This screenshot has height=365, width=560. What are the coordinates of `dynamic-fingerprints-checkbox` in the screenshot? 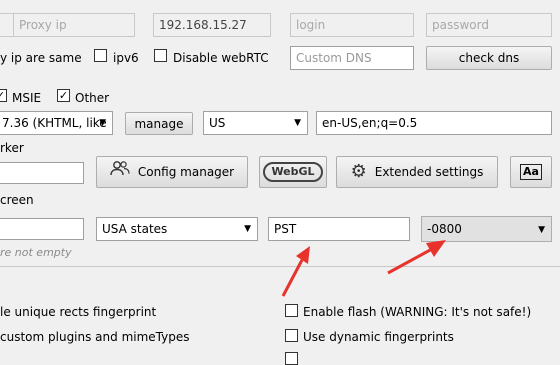 It's located at (291, 335).